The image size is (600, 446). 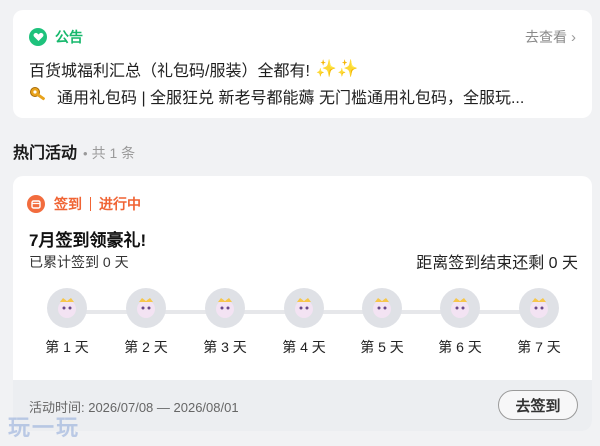 I want to click on activity-type: 签到, so click(x=68, y=204).